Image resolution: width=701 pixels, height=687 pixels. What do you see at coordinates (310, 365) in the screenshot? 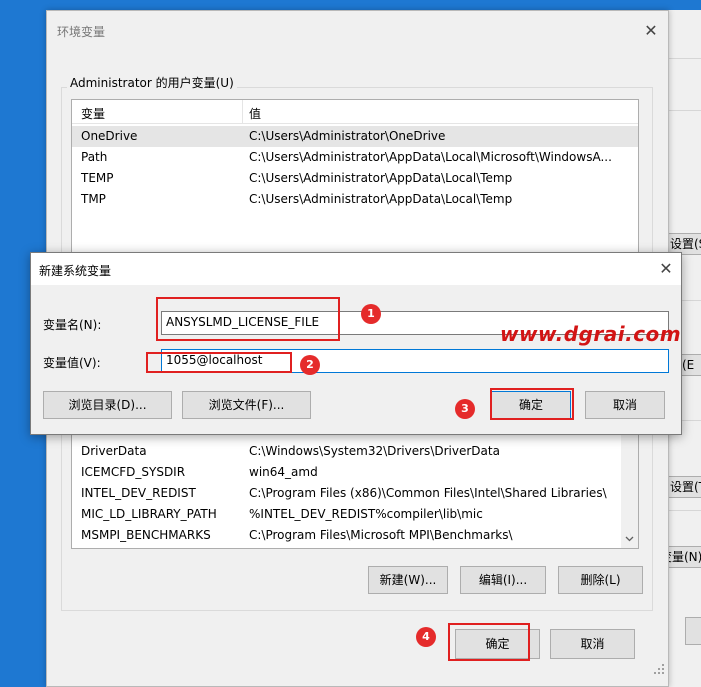
I see `step-badge: 2` at bounding box center [310, 365].